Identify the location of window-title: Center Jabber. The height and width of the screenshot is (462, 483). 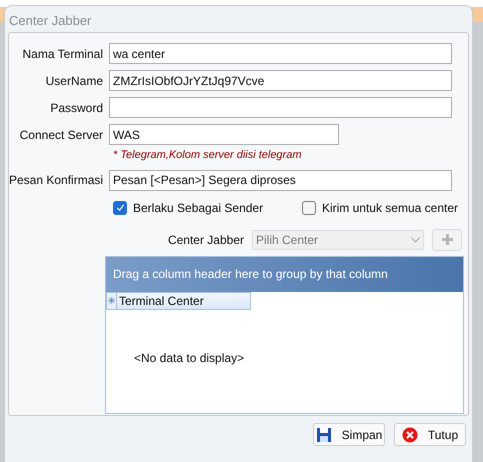
(50, 21).